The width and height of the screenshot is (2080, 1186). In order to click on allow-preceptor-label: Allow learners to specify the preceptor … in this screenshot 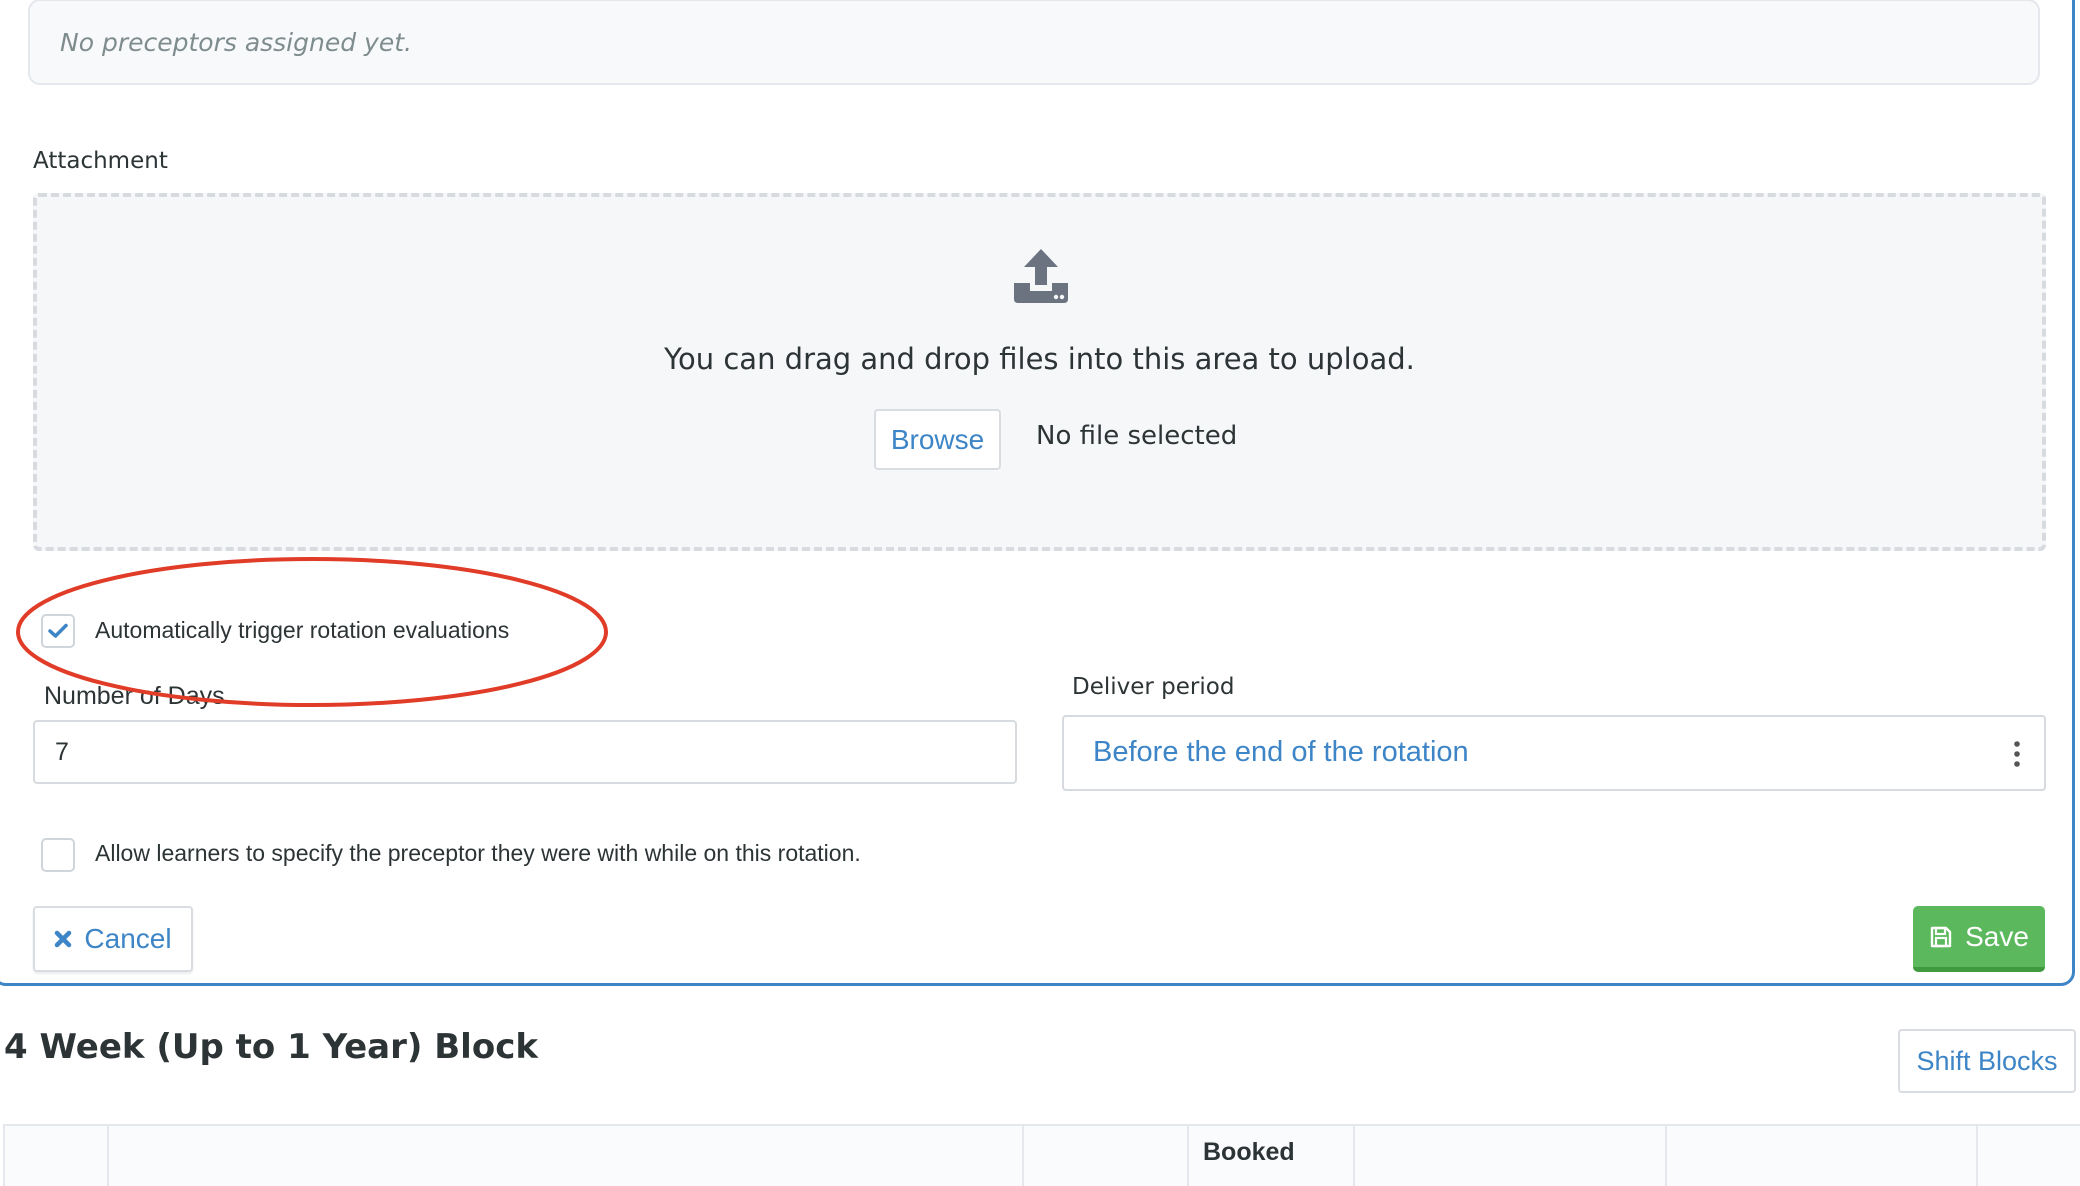, I will do `click(478, 853)`.